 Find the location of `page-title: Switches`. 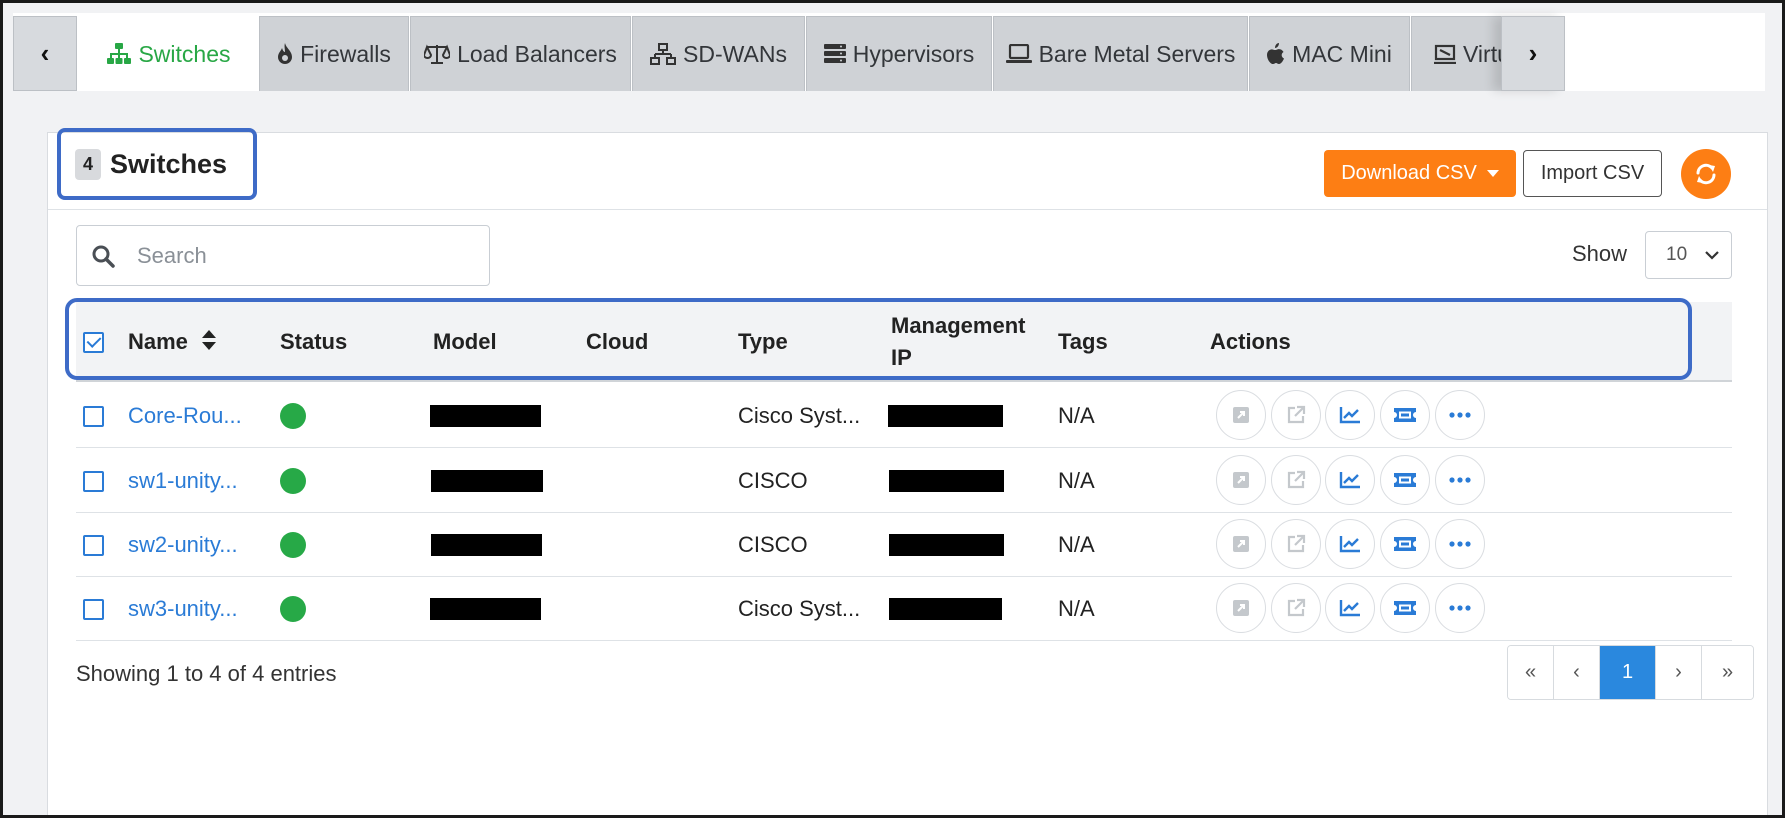

page-title: Switches is located at coordinates (169, 163).